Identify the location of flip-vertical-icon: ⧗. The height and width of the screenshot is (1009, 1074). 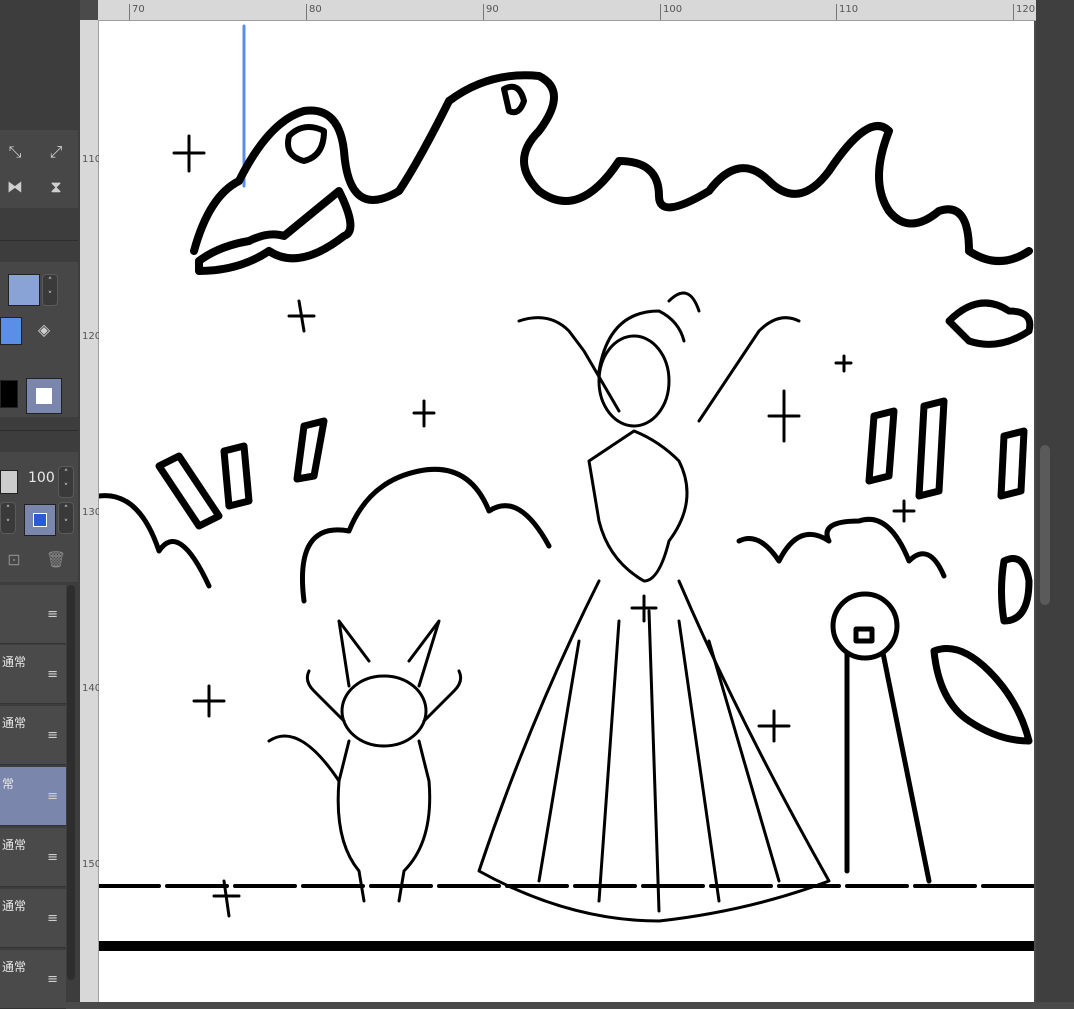
(56, 187).